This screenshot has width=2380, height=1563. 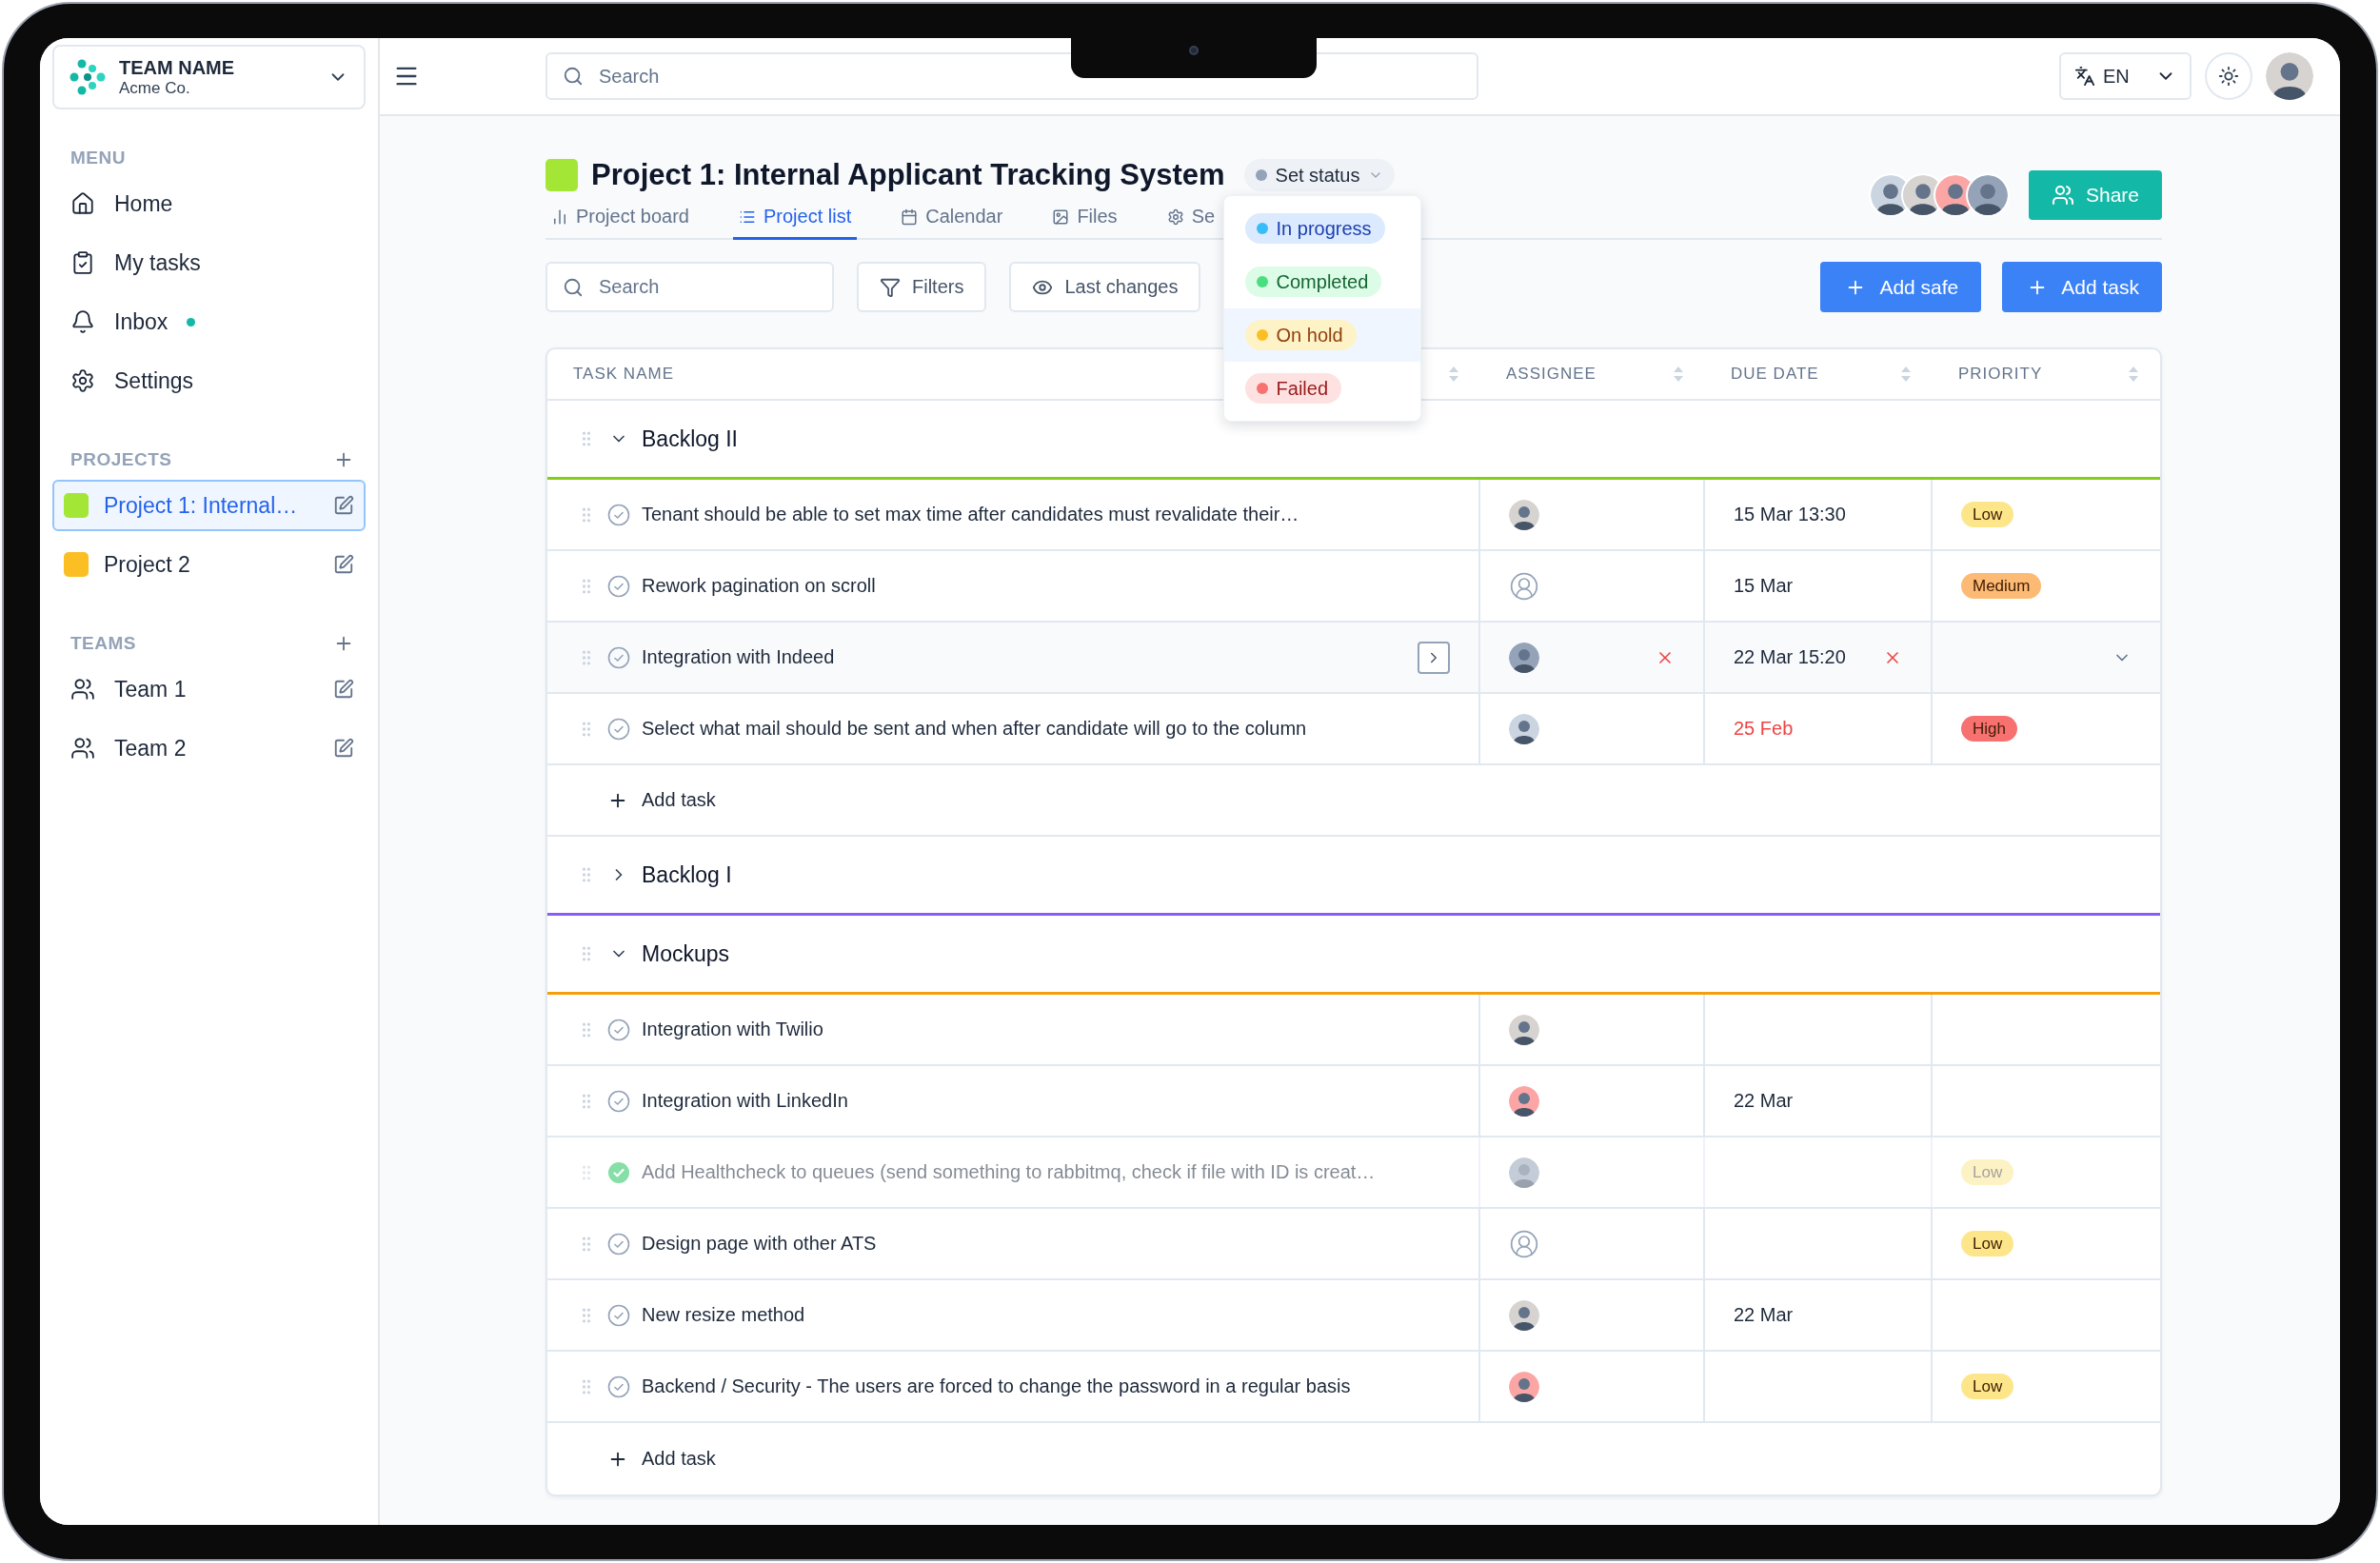 I want to click on clipboard-check-icon, so click(x=82, y=263).